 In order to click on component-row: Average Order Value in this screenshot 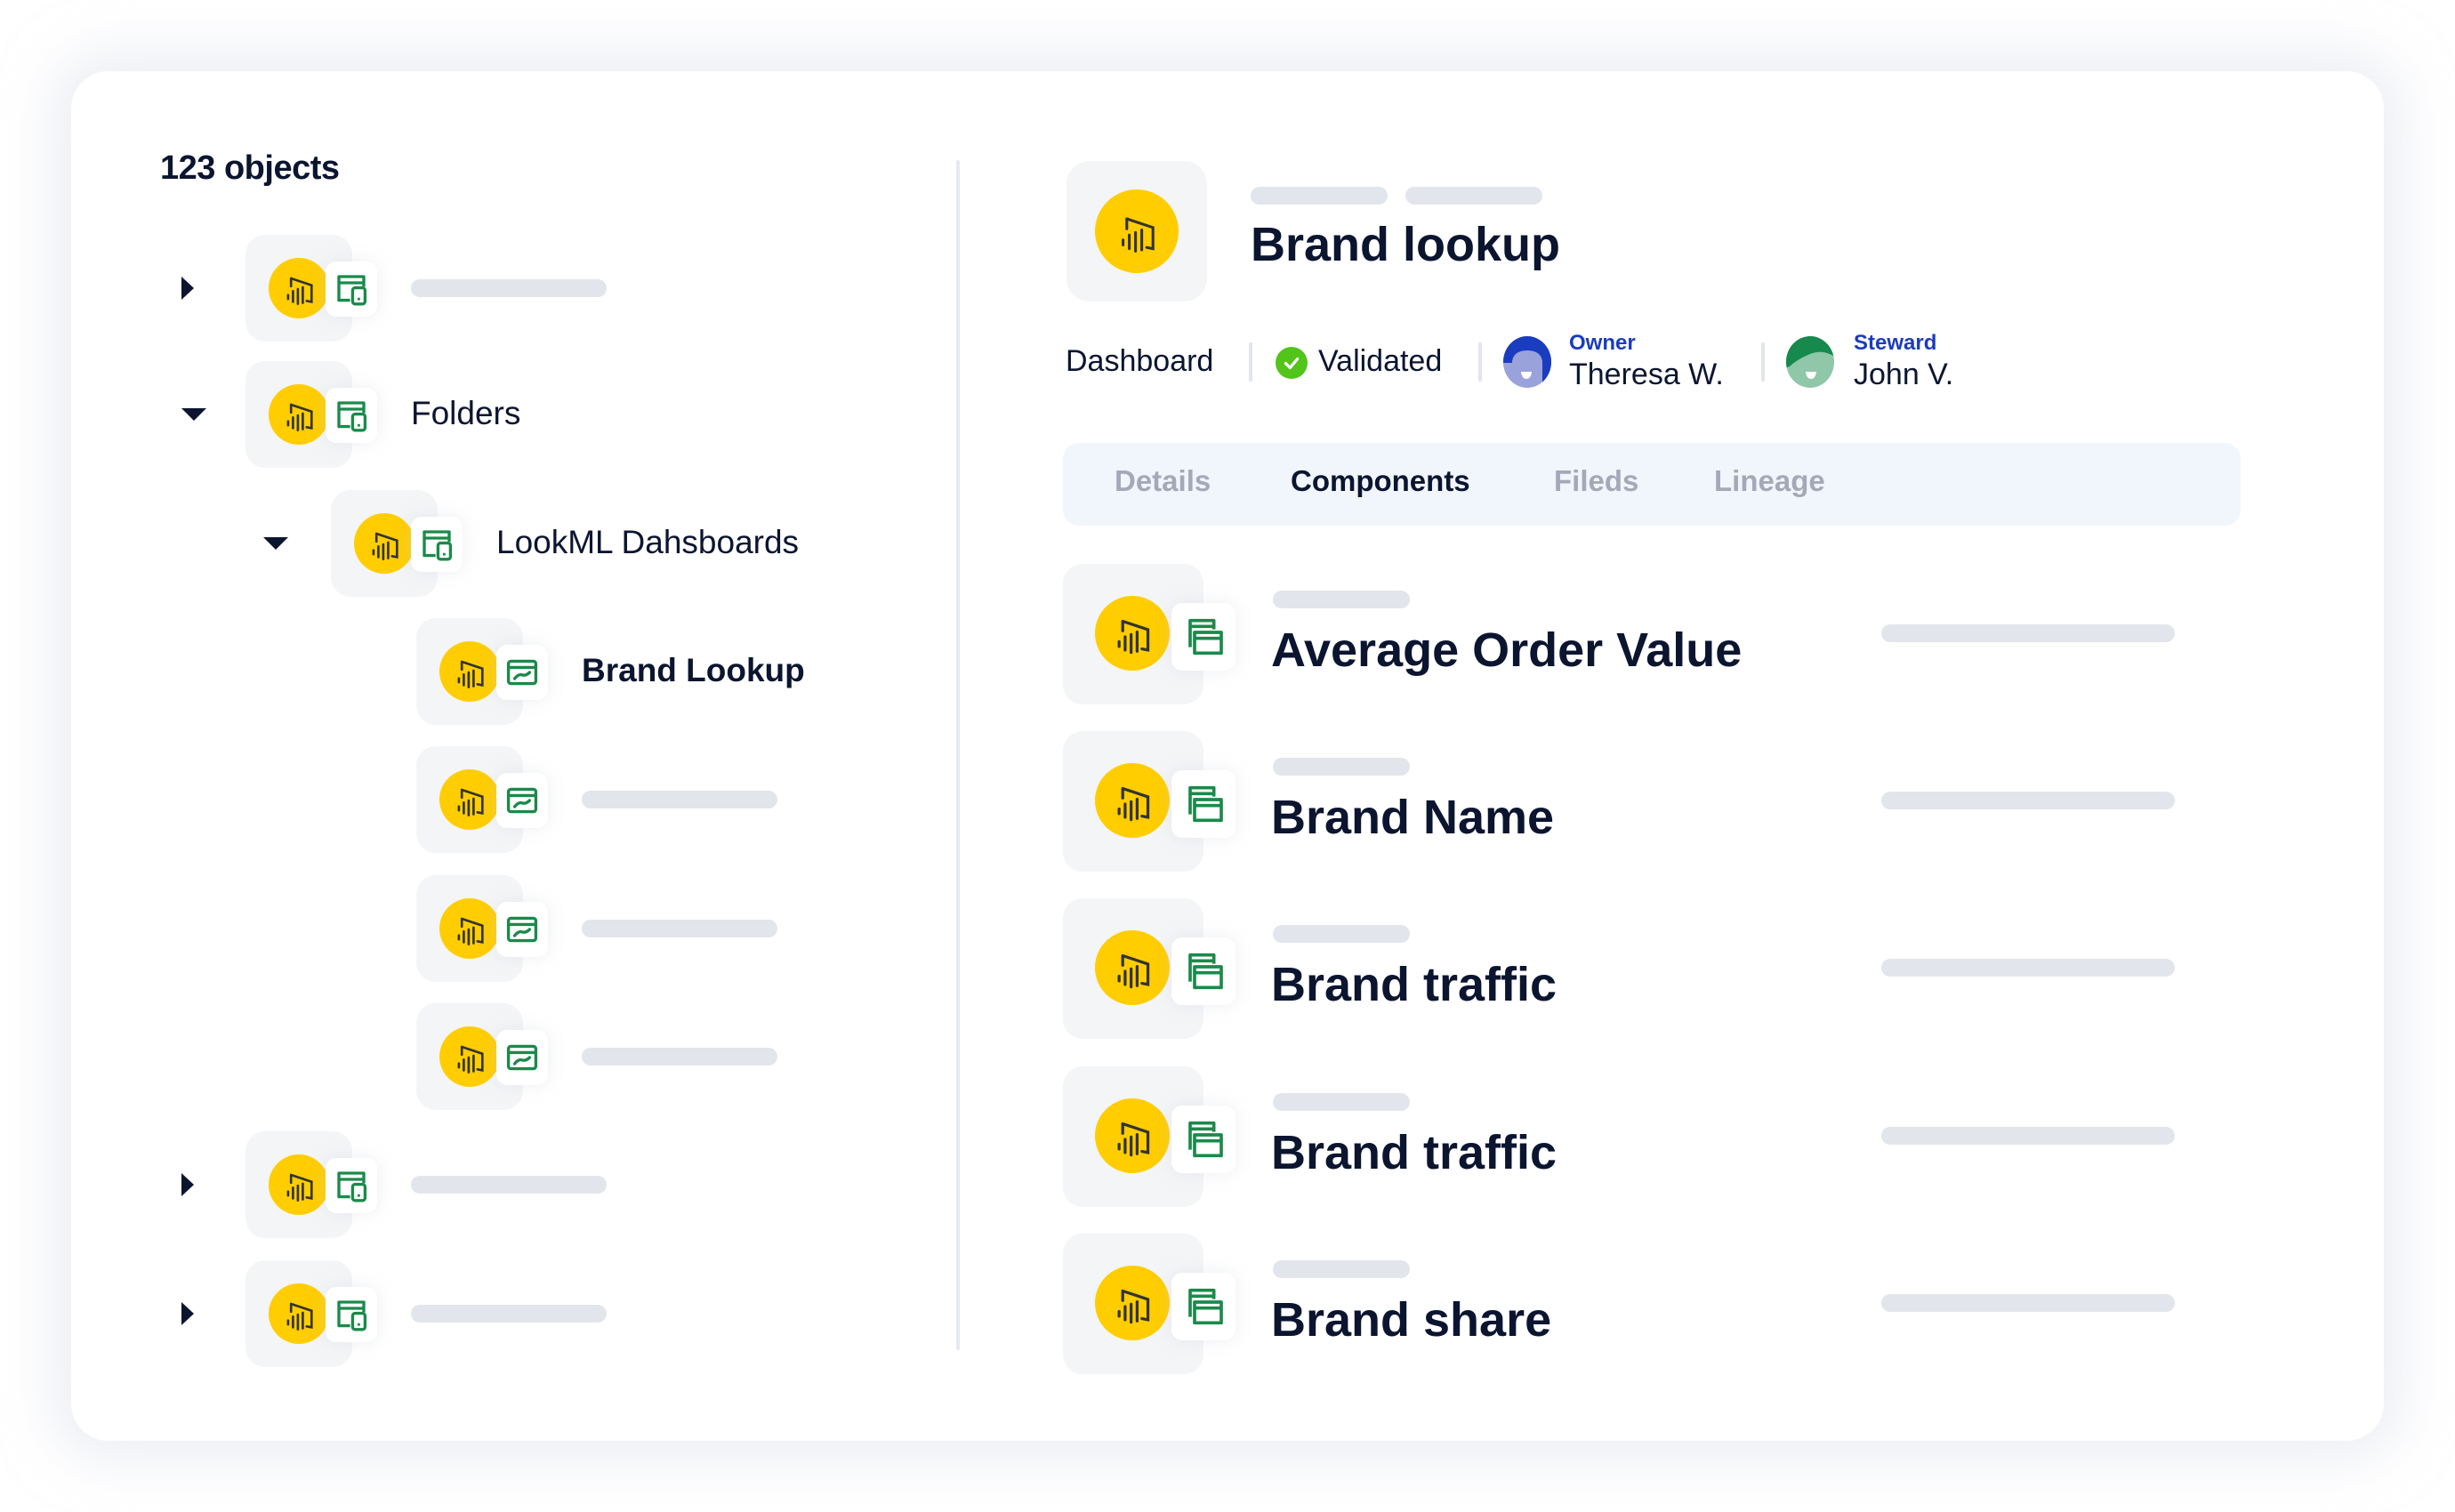, I will do `click(1654, 634)`.